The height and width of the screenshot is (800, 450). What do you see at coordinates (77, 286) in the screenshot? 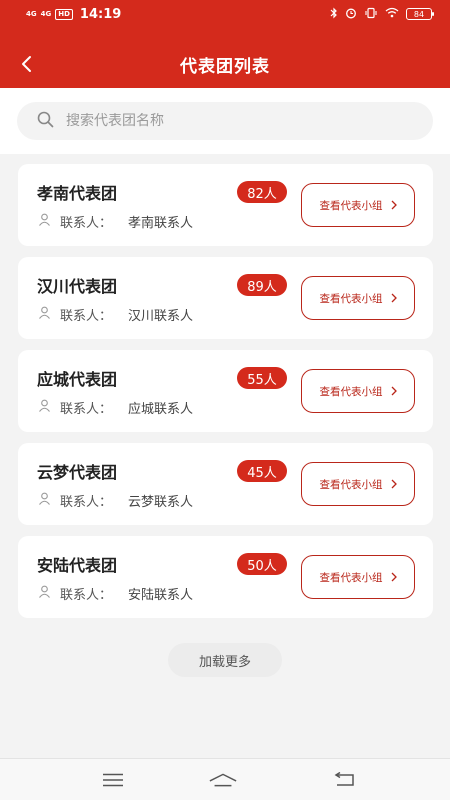
I see `delegation-name: 汉川代表团` at bounding box center [77, 286].